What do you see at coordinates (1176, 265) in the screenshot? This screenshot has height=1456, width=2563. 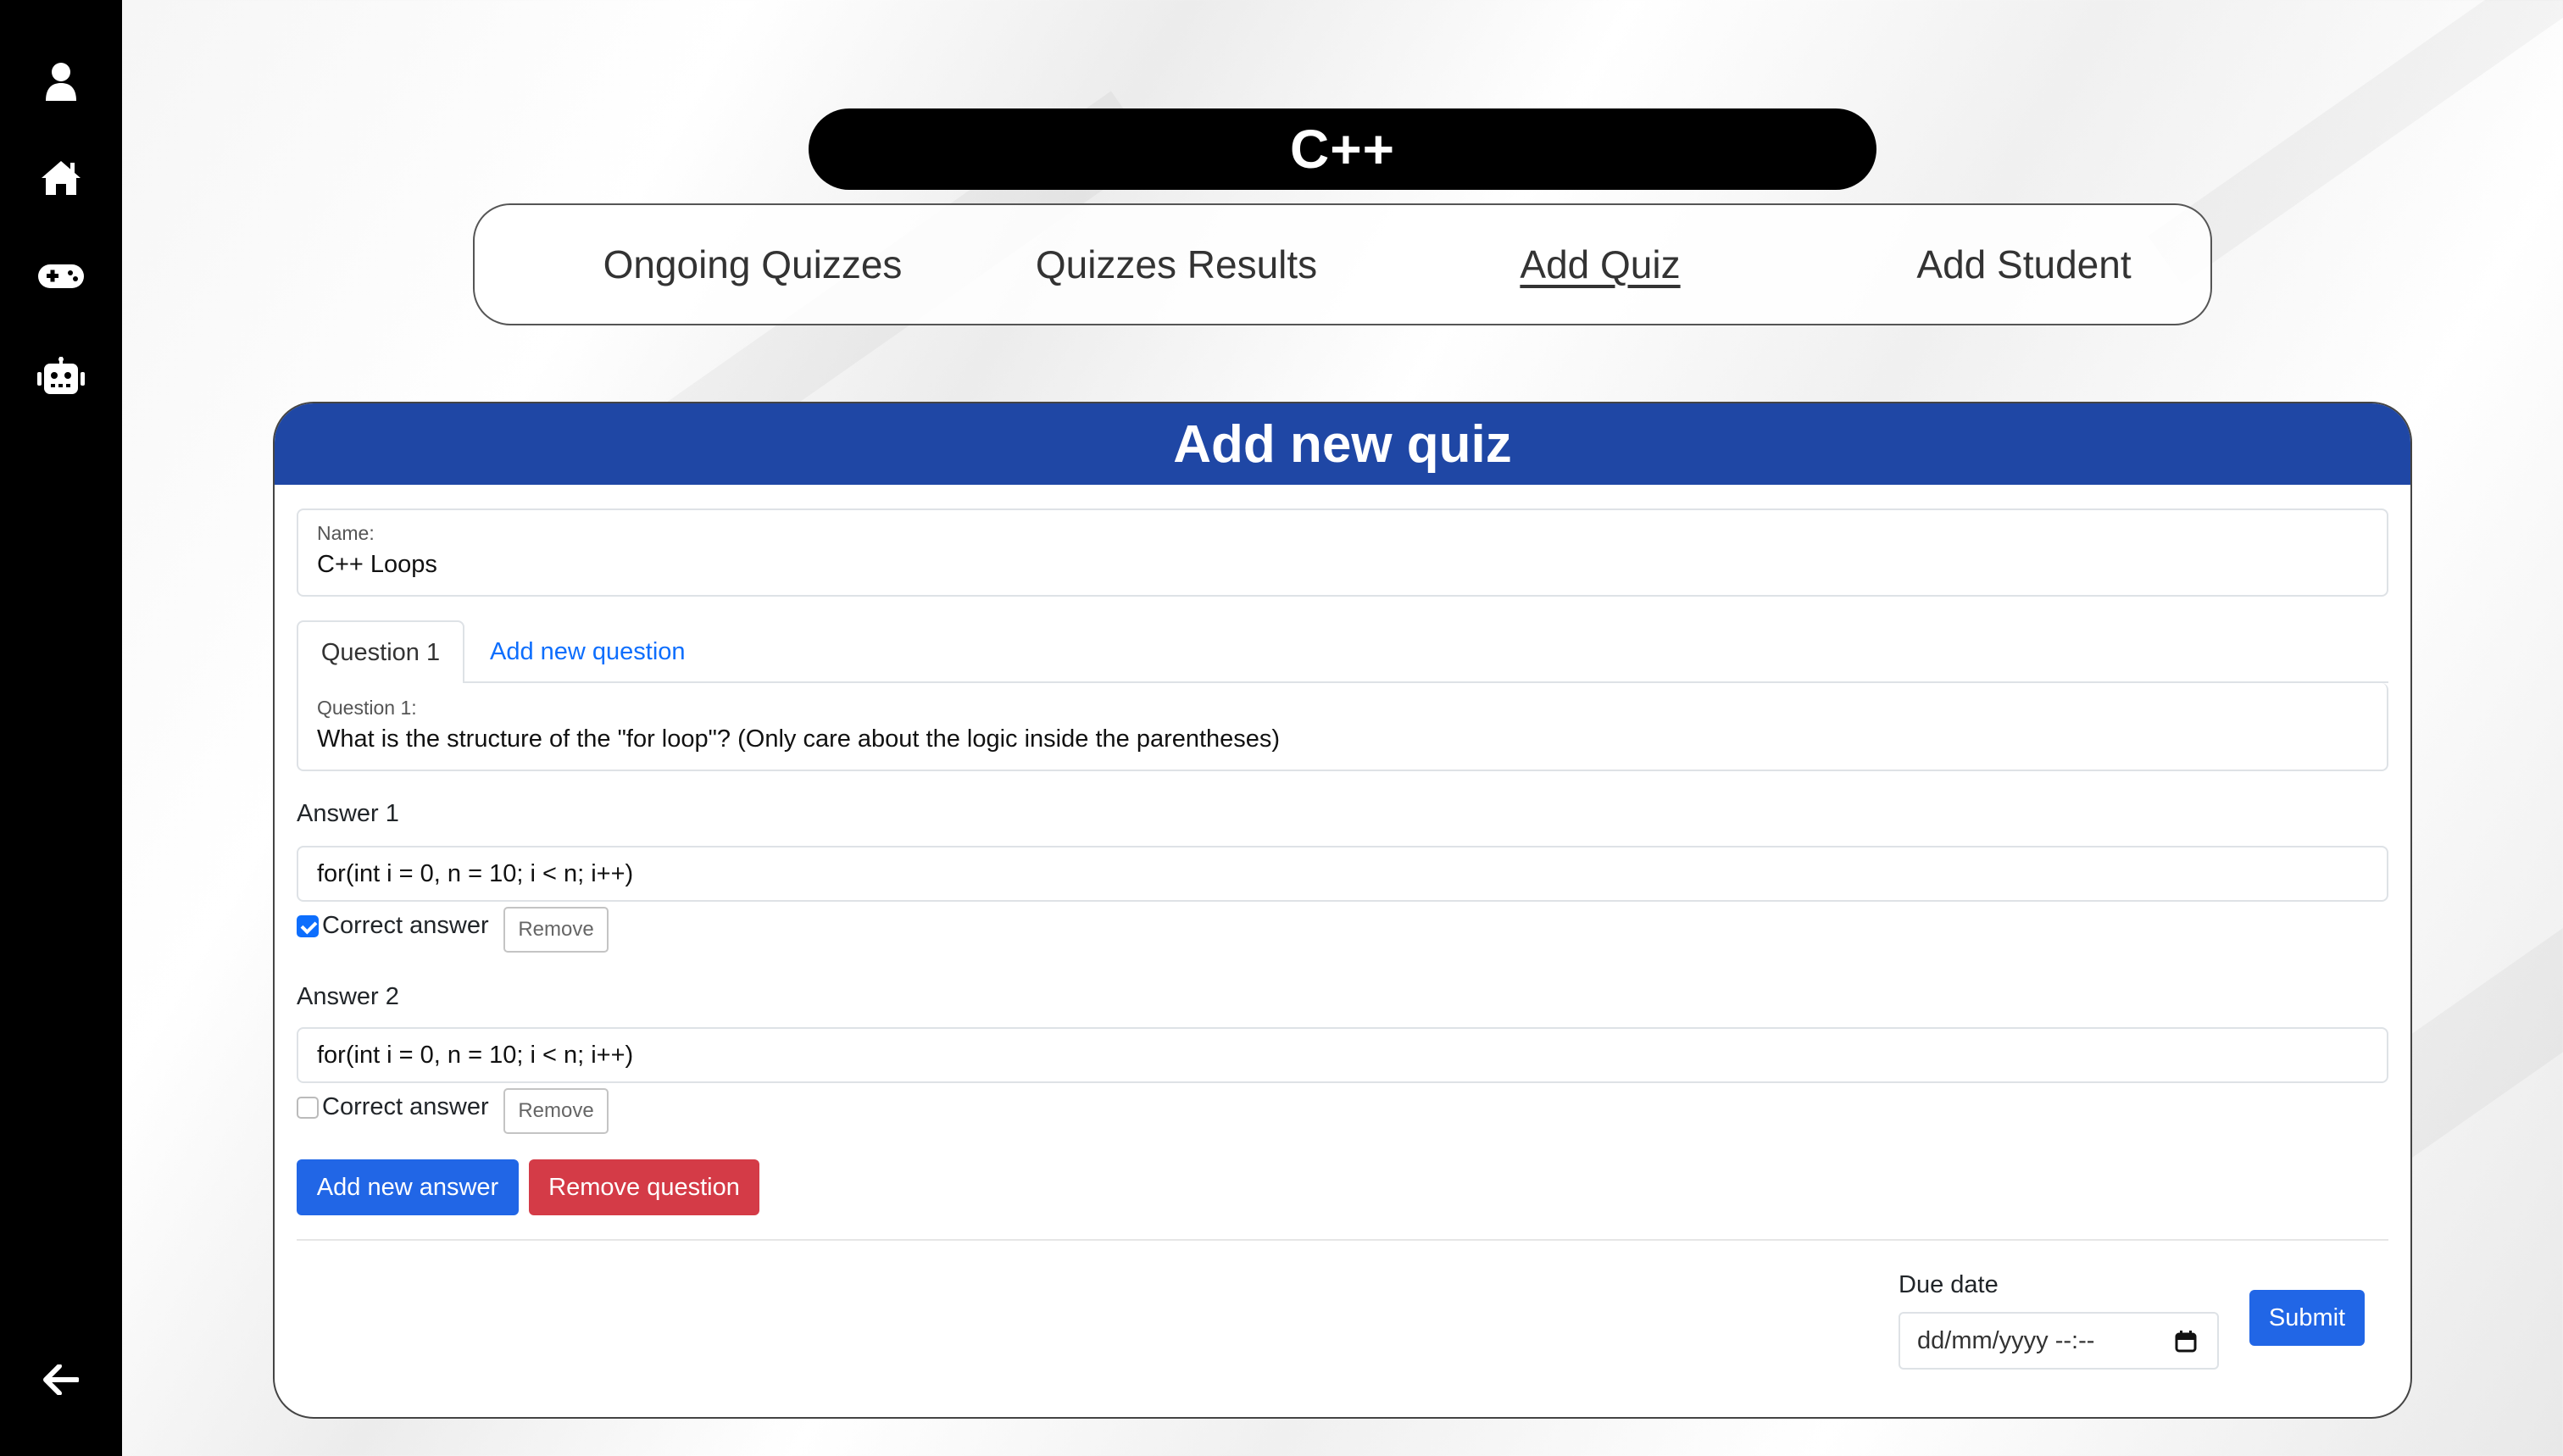 I see `nav-quizzes-results: Quizzes Results` at bounding box center [1176, 265].